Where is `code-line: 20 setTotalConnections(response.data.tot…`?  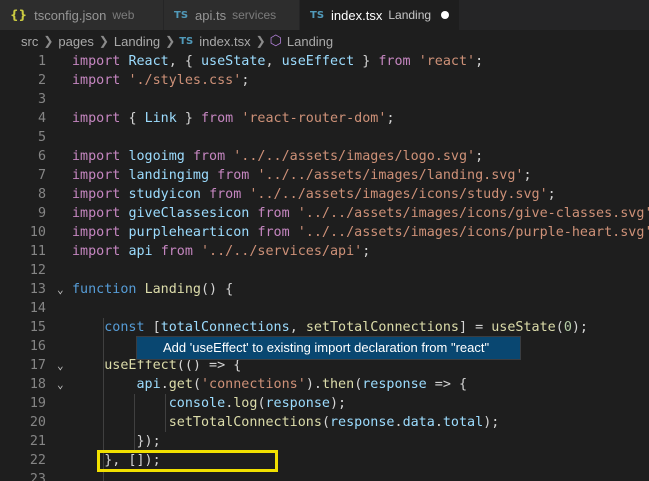
code-line: 20 setTotalConnections(response.data.tot… is located at coordinates (324, 422).